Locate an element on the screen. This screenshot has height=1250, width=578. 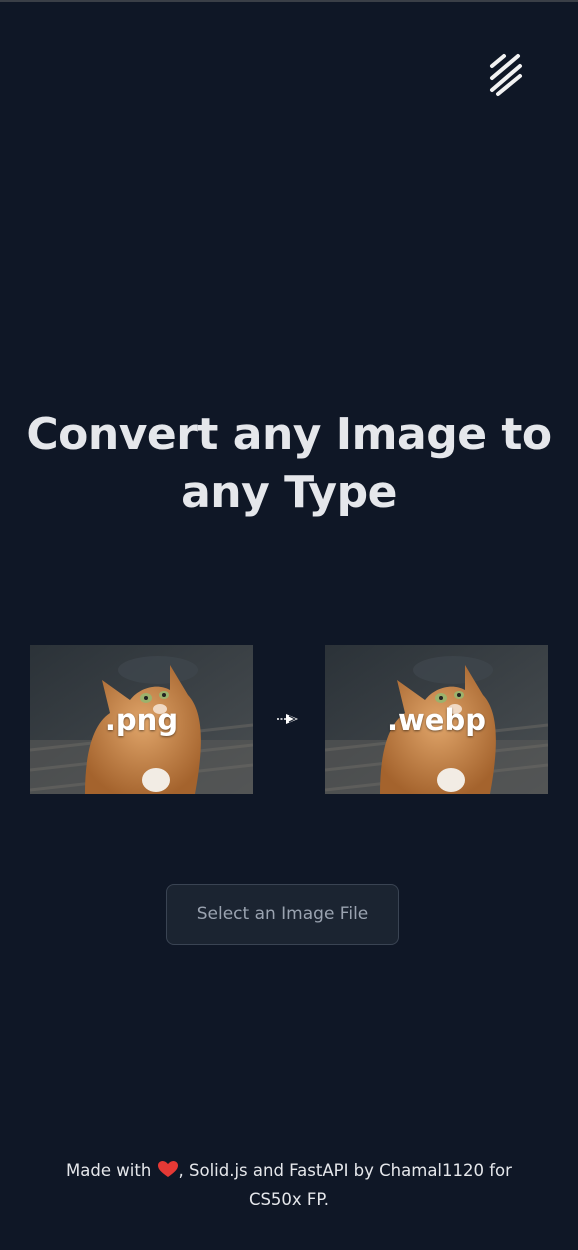
page-title: Convert any Image to any Type is located at coordinates (289, 463).